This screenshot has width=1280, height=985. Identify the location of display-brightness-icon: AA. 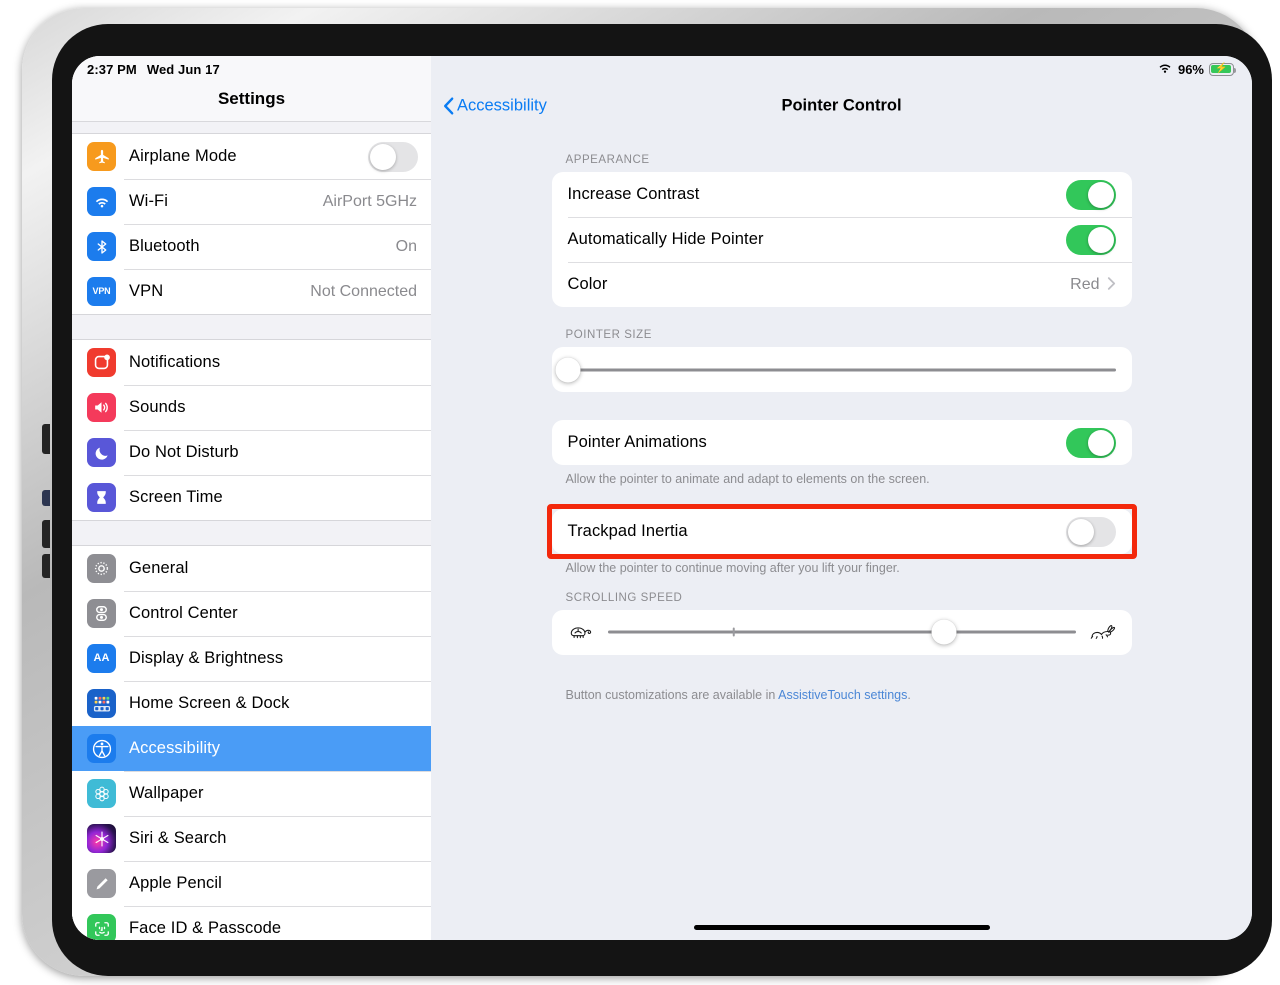
(101, 658).